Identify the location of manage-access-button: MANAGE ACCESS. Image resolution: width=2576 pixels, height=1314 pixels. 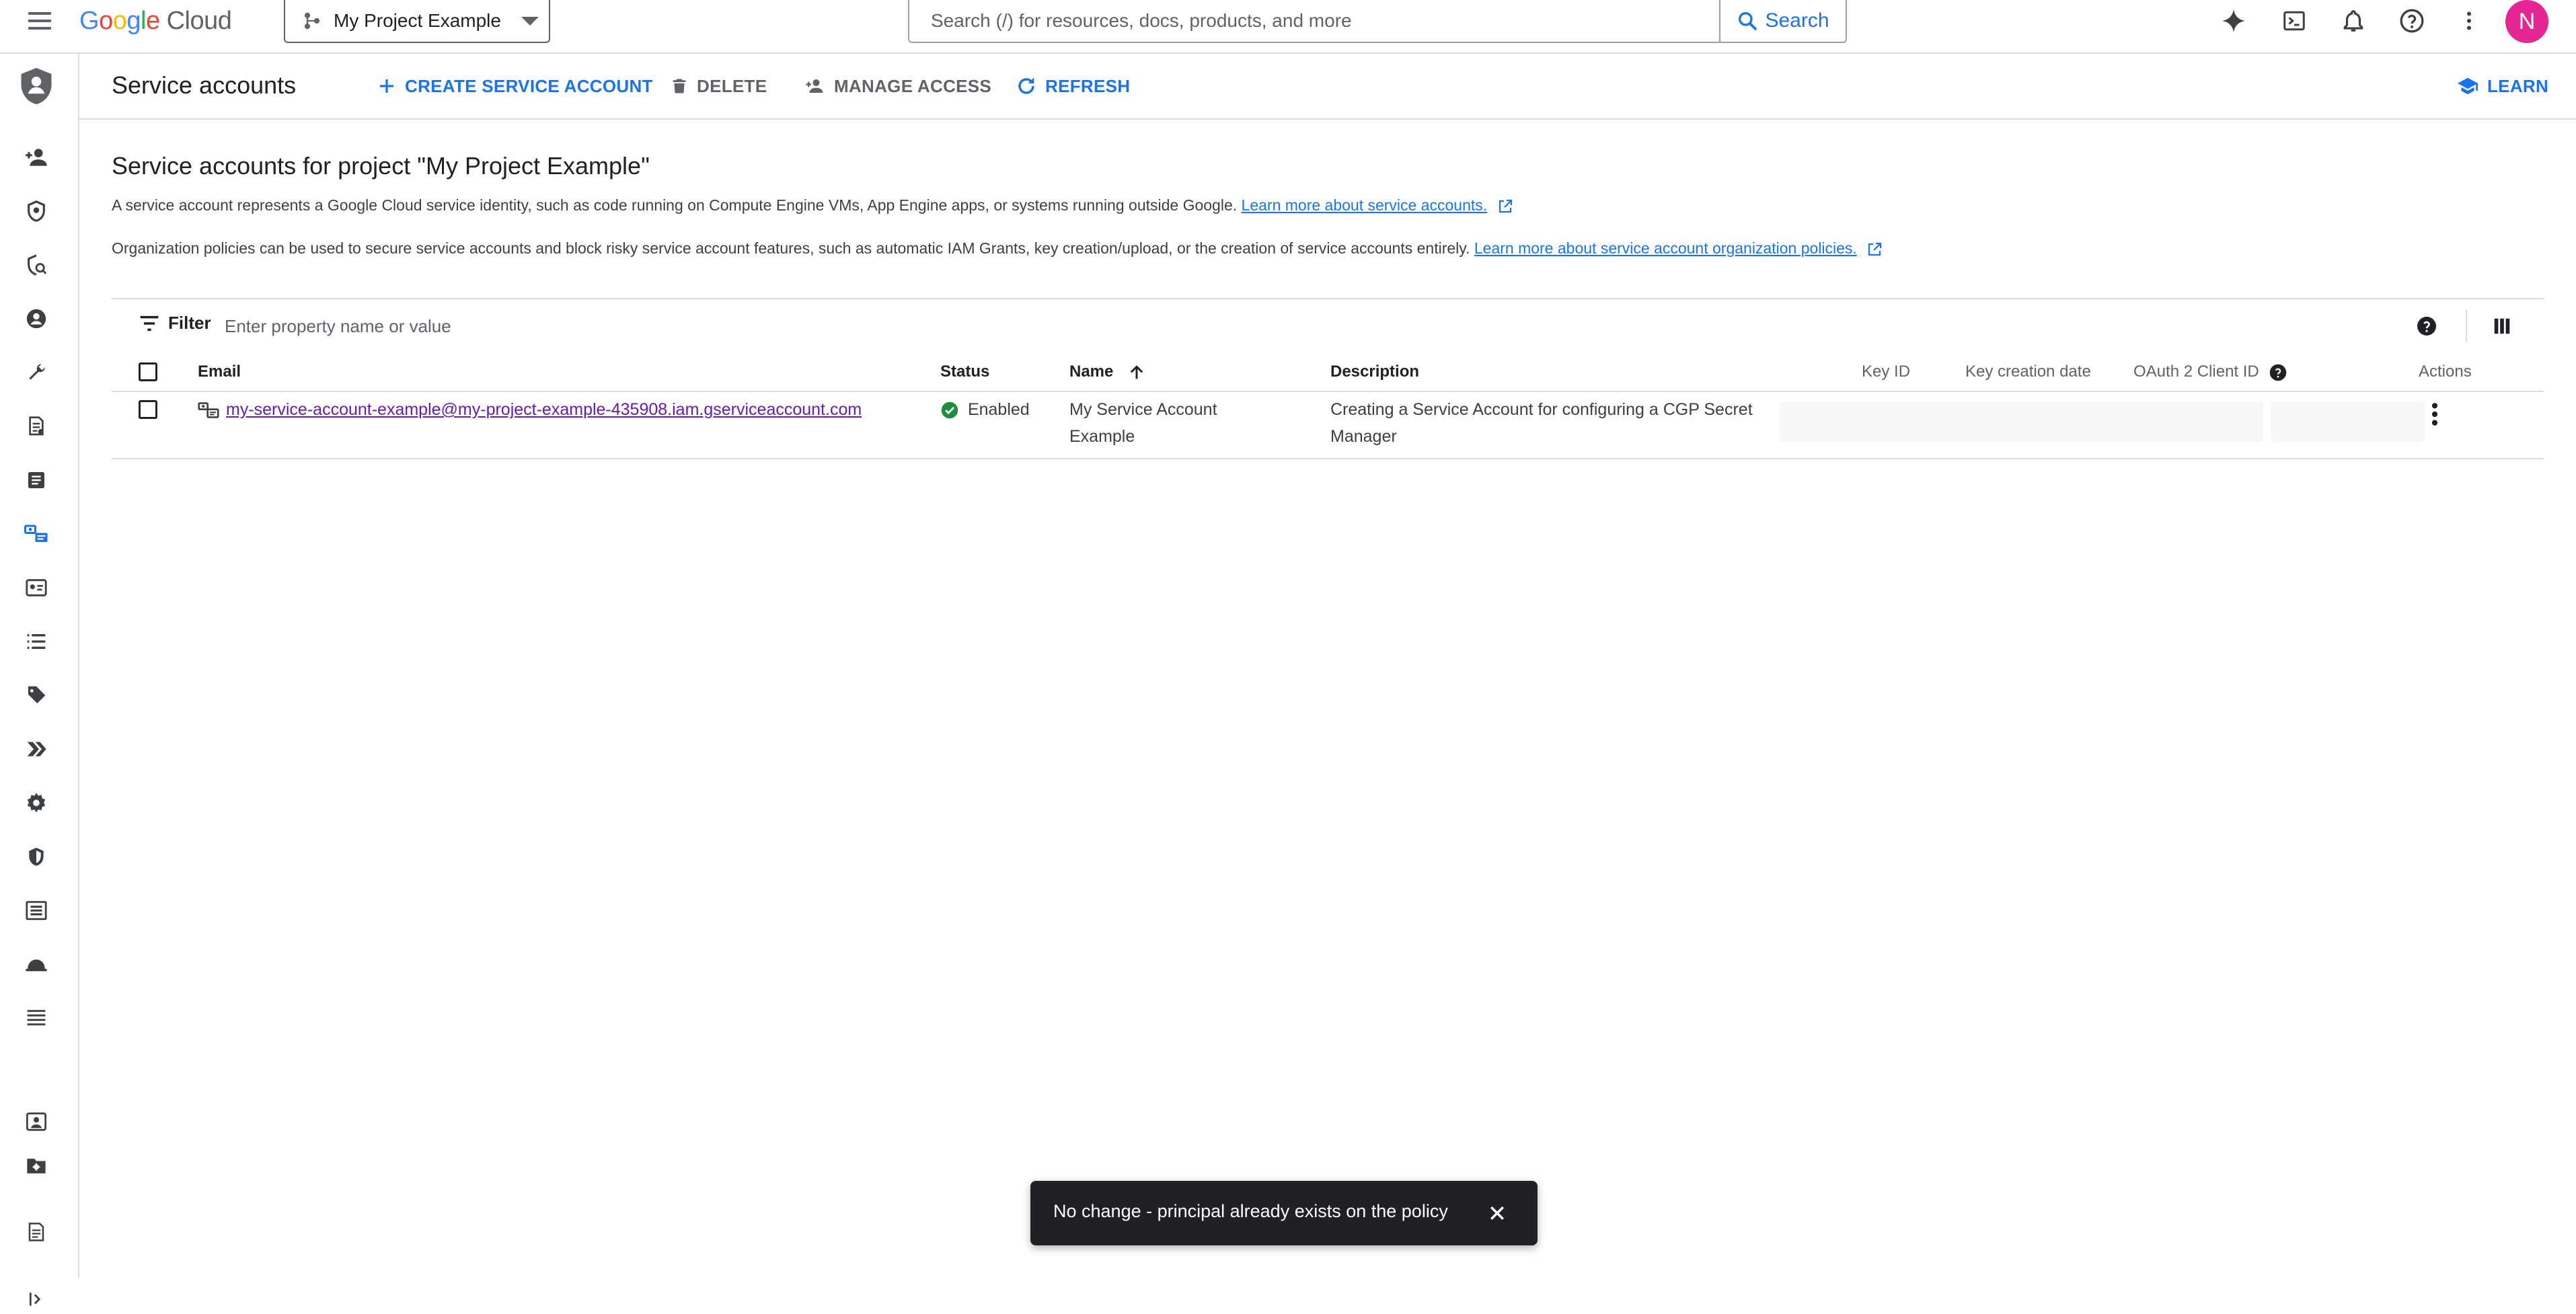
(897, 86).